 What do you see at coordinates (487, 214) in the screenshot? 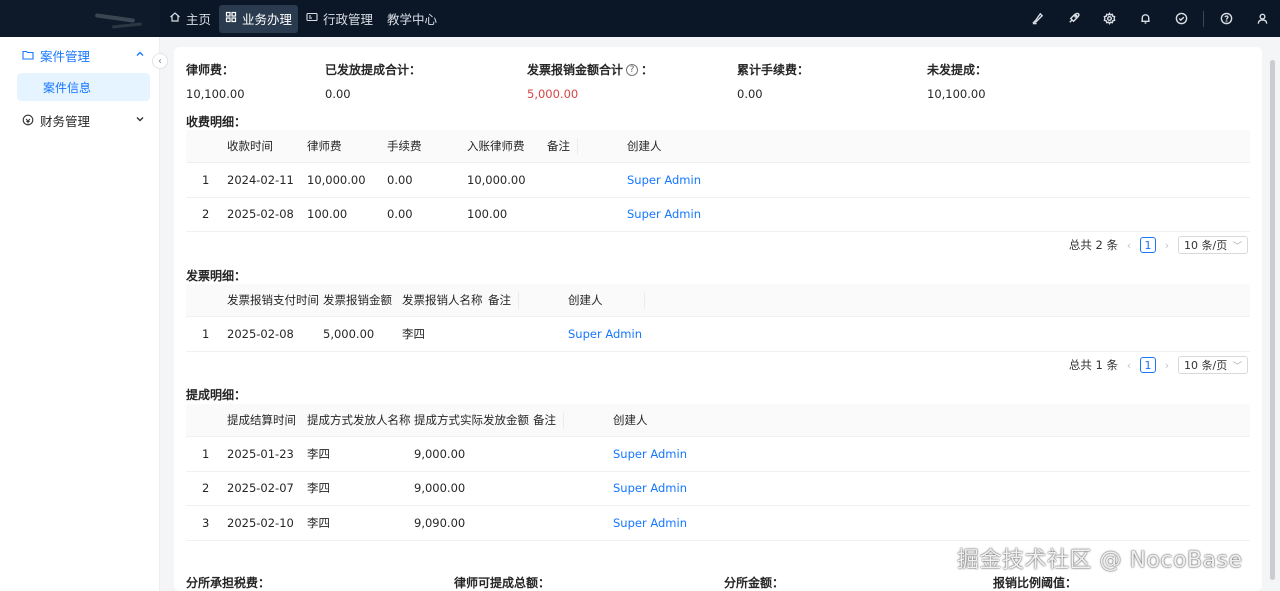
I see `cell-net-fee: 100.00` at bounding box center [487, 214].